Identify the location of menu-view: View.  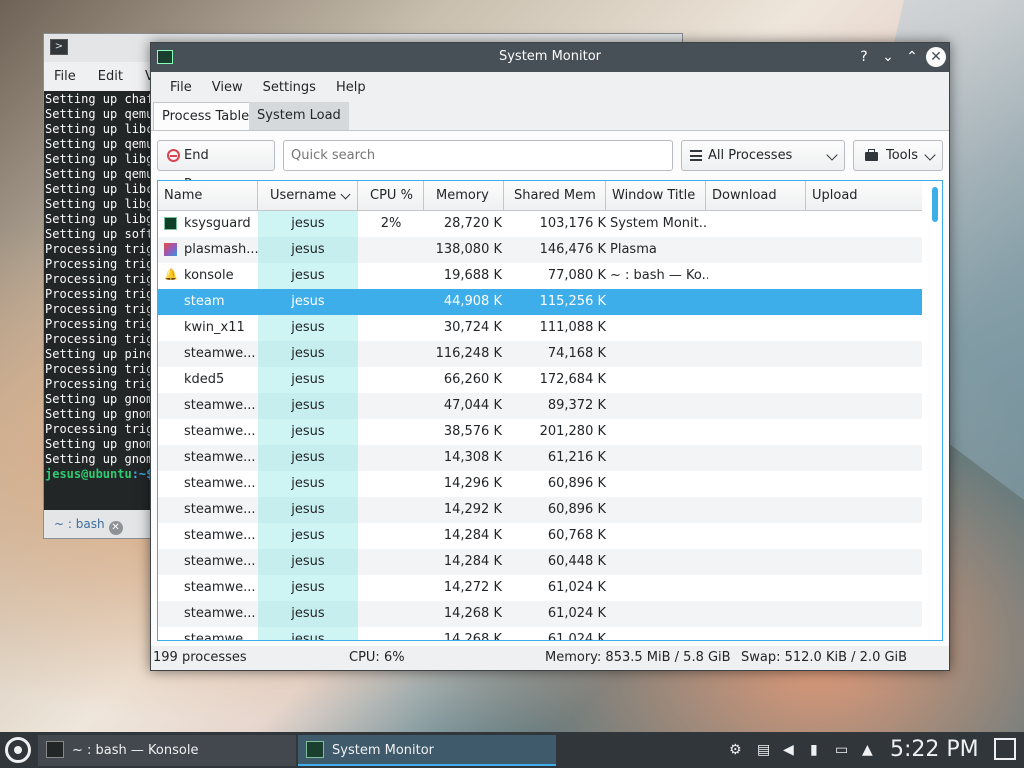
(227, 87).